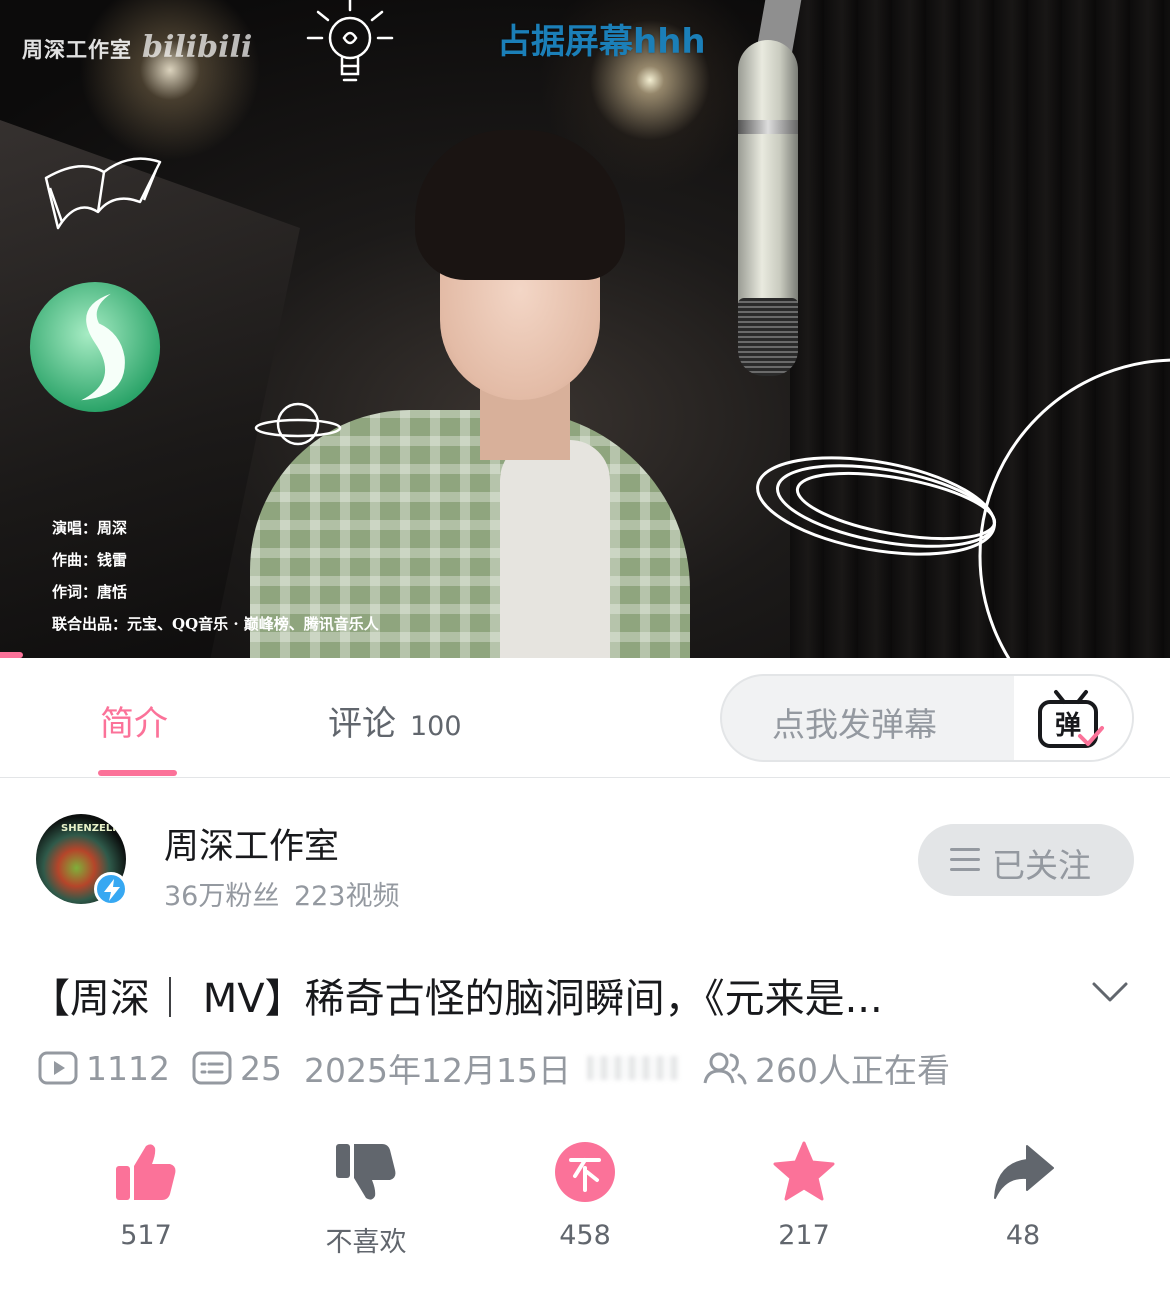  What do you see at coordinates (585, 718) in the screenshot?
I see `tab-bar: 简介 评论 100 点我发弹幕 弹` at bounding box center [585, 718].